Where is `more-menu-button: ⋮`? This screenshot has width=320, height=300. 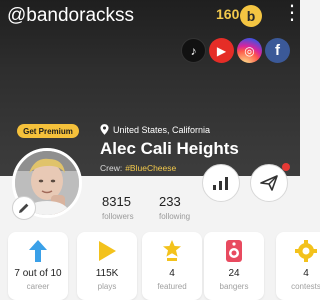
more-menu-button: ⋮ is located at coordinates (292, 13).